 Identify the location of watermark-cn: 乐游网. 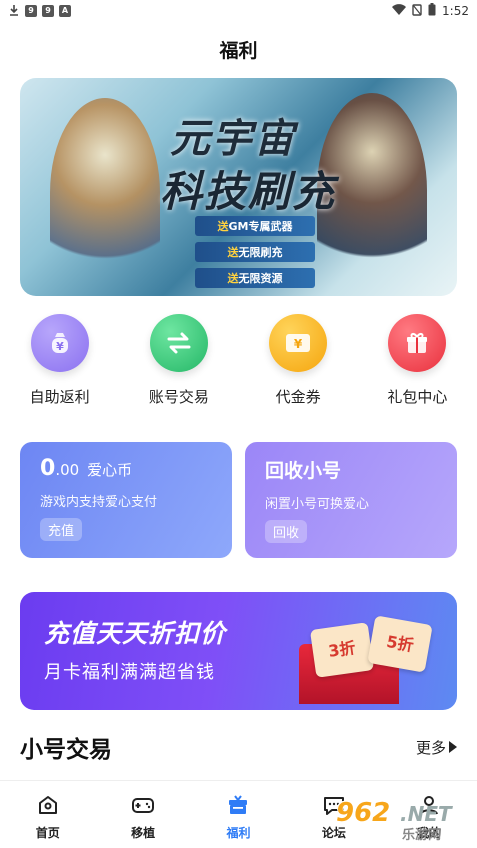
(422, 835).